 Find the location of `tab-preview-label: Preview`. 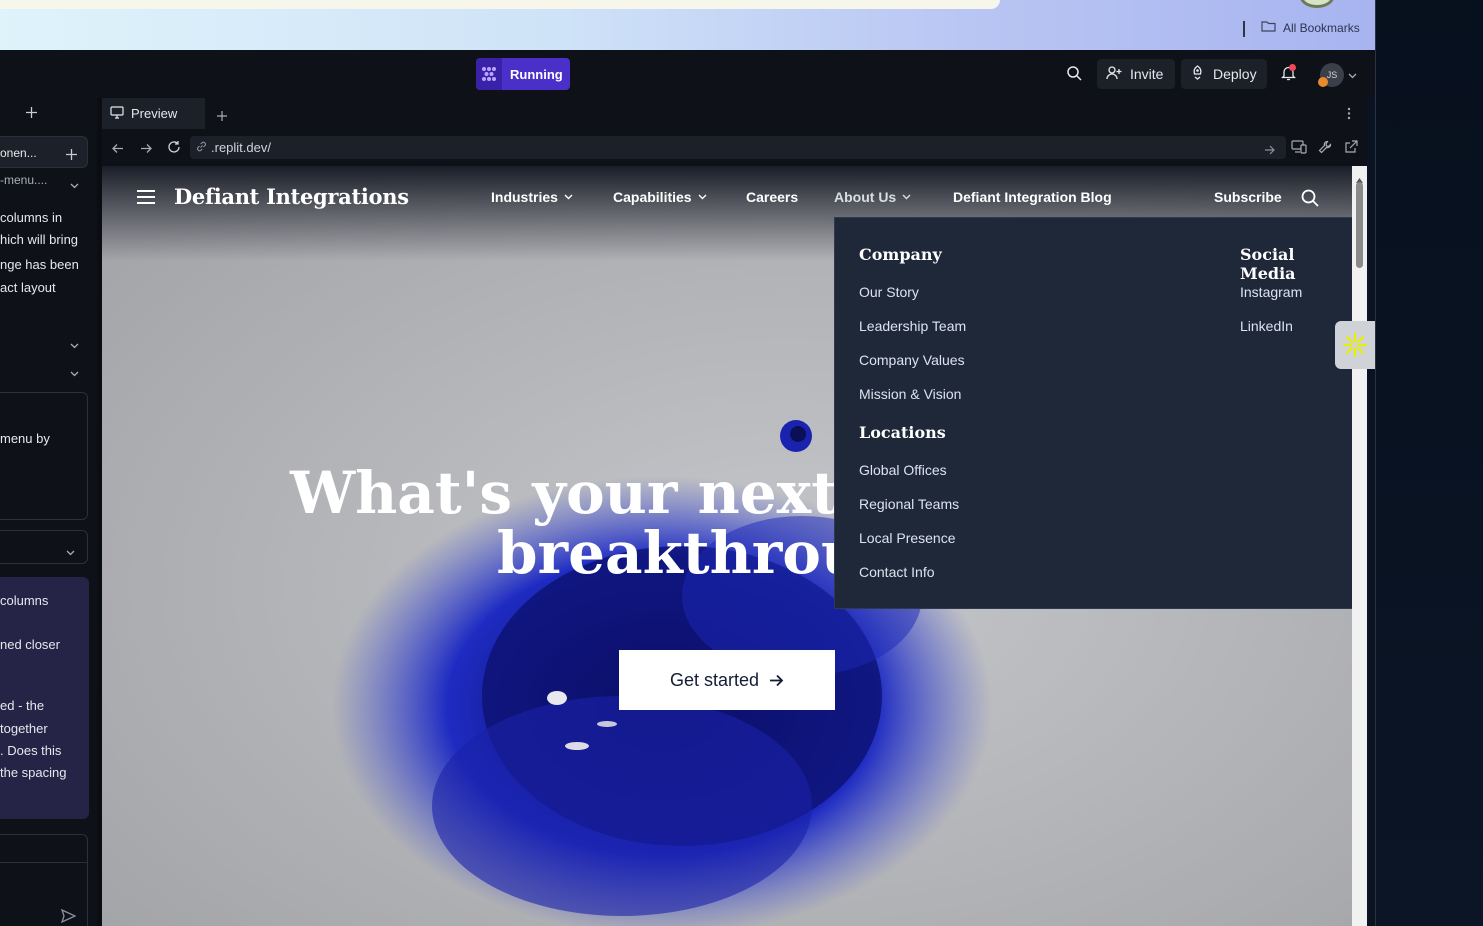

tab-preview-label: Preview is located at coordinates (154, 113).